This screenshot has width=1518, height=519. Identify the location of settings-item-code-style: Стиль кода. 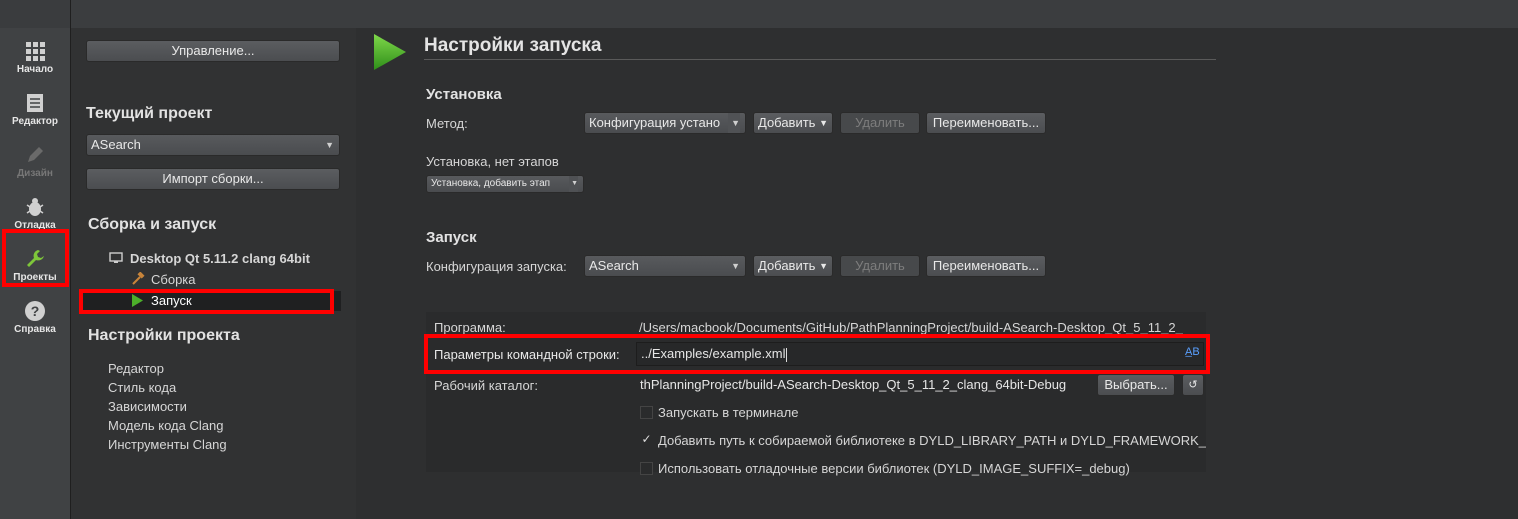
(142, 387).